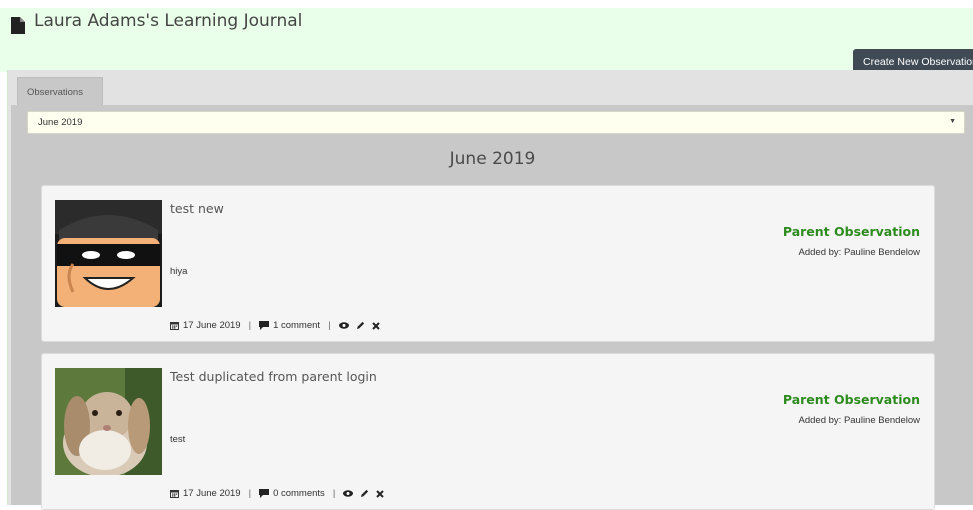 The width and height of the screenshot is (973, 510). What do you see at coordinates (496, 122) in the screenshot?
I see `month-select: June 2019 ▼` at bounding box center [496, 122].